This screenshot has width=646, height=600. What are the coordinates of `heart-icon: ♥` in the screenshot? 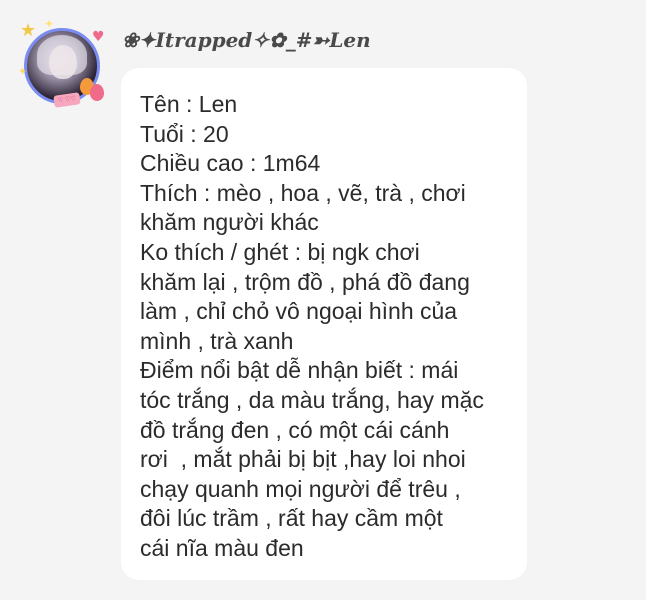 It's located at (98, 37).